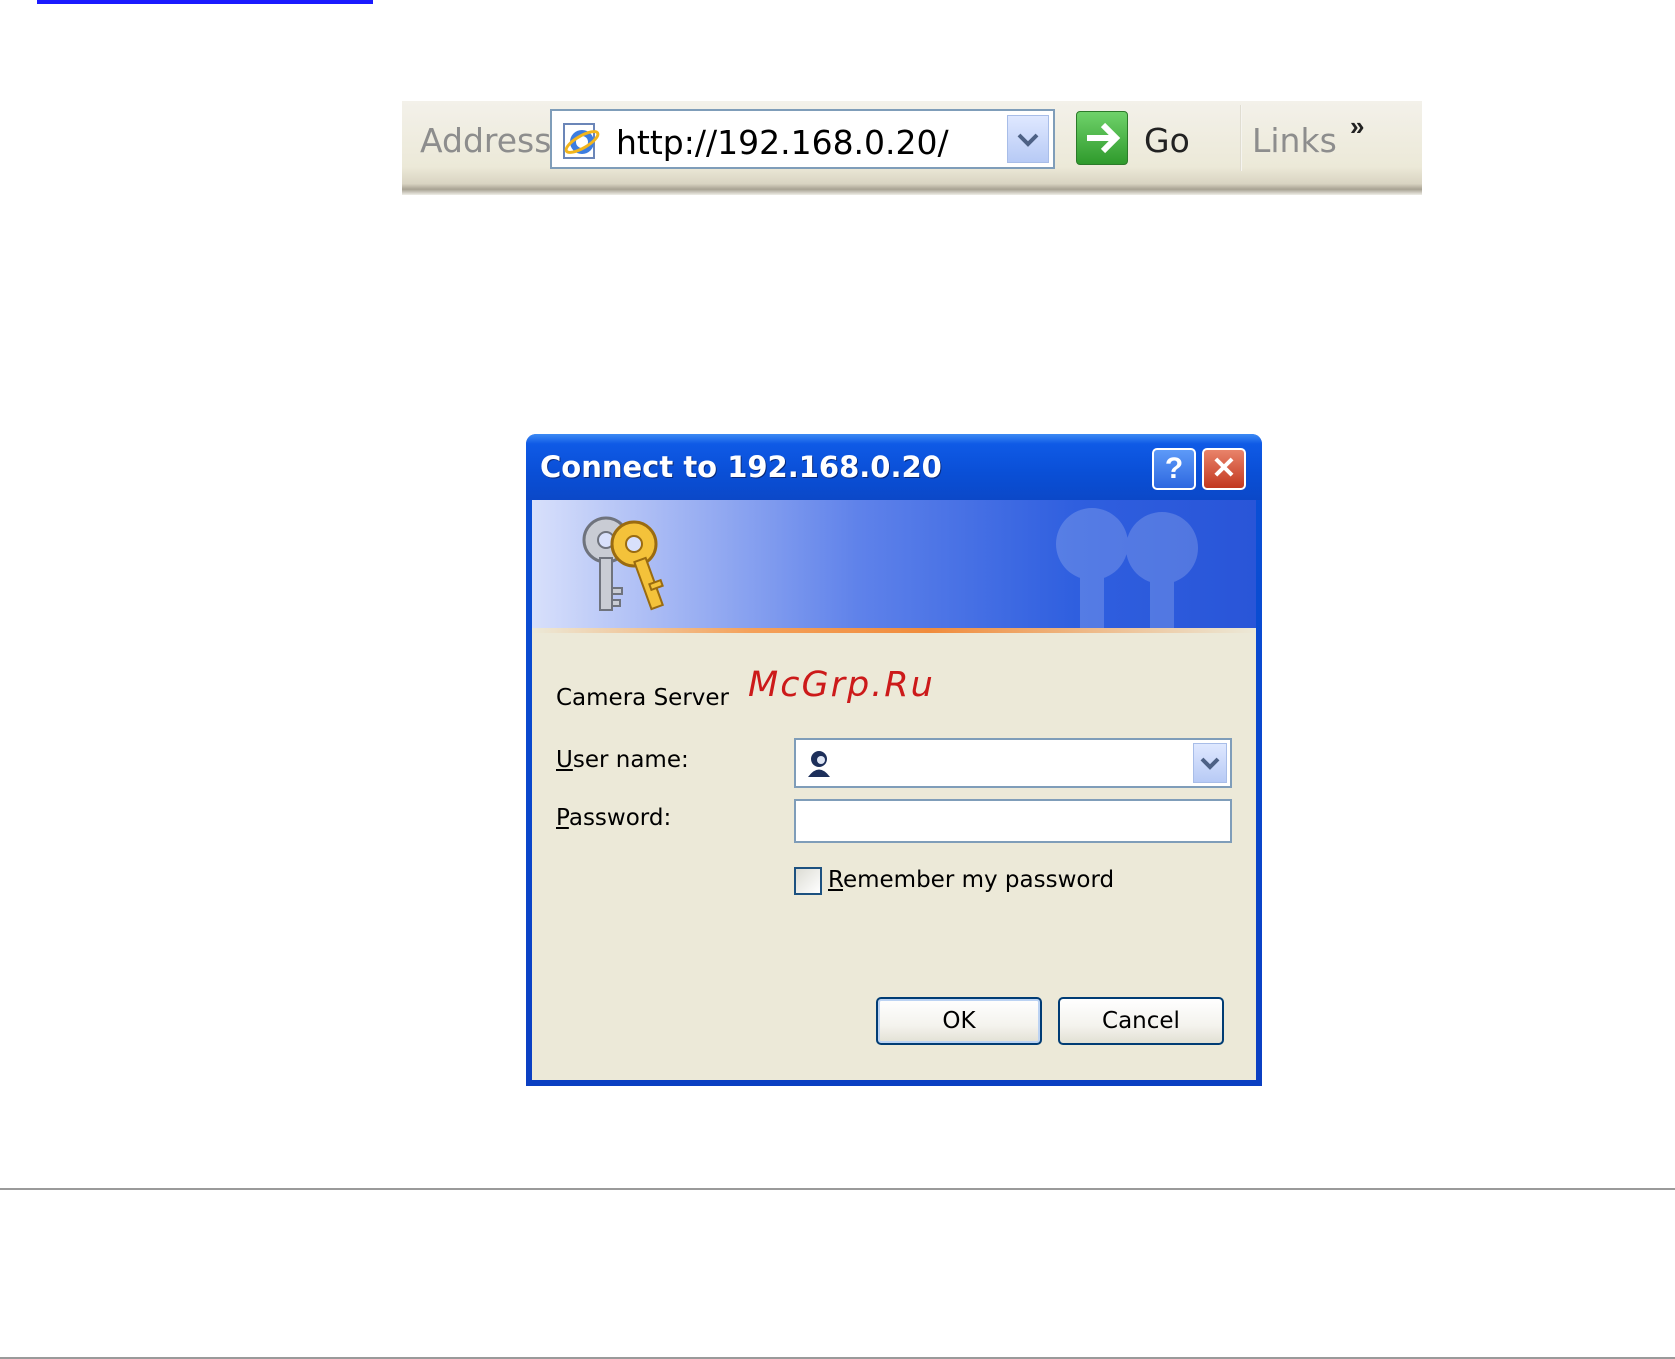  I want to click on arrow-right-icon, so click(1104, 138).